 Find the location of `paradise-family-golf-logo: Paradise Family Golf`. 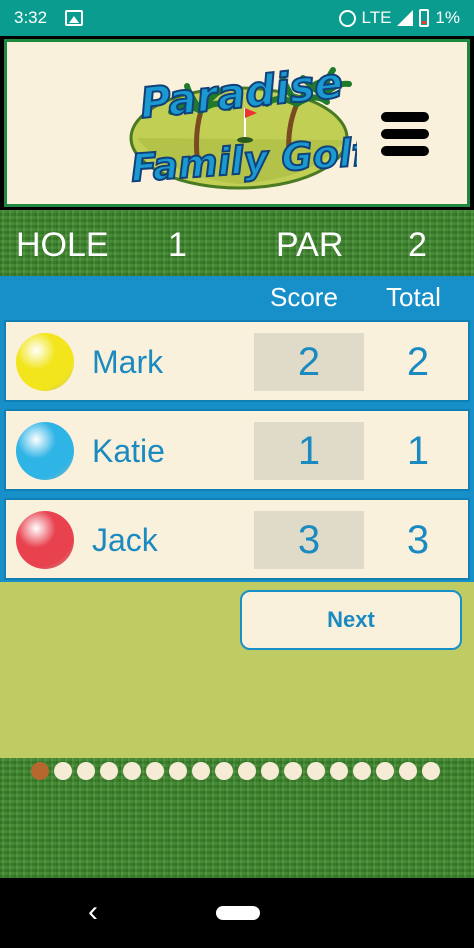

paradise-family-golf-logo: Paradise Family Golf is located at coordinates (242, 124).